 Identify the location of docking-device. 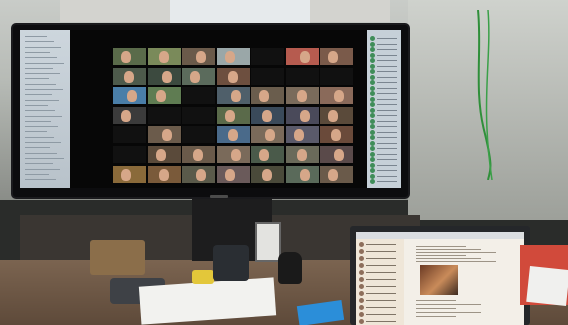
(231, 263).